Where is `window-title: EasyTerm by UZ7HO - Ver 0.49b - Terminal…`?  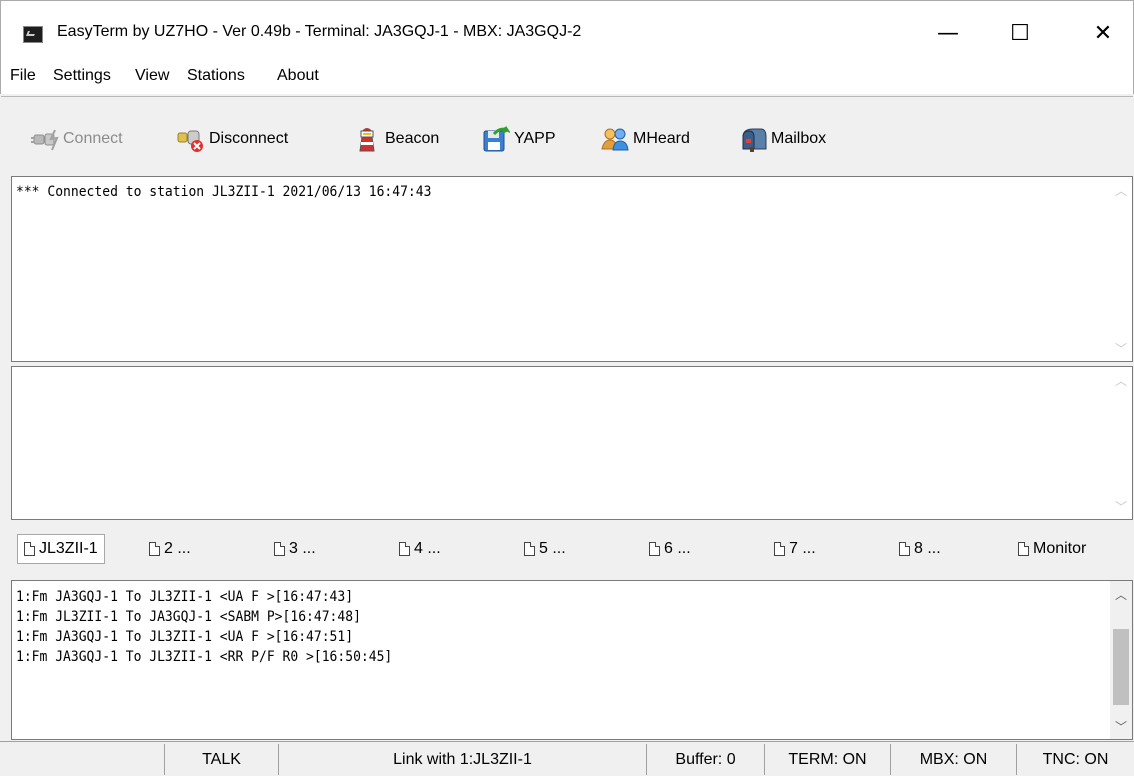
window-title: EasyTerm by UZ7HO - Ver 0.49b - Terminal… is located at coordinates (319, 31).